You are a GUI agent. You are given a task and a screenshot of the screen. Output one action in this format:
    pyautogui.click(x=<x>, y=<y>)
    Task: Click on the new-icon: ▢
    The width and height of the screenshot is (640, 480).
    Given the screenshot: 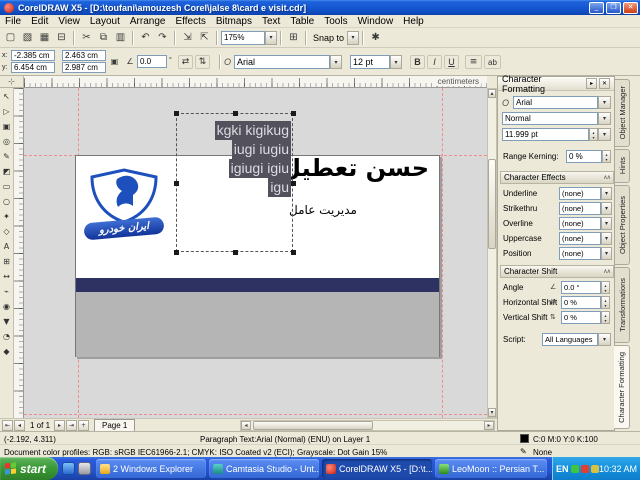 What is the action you would take?
    pyautogui.click(x=10, y=38)
    